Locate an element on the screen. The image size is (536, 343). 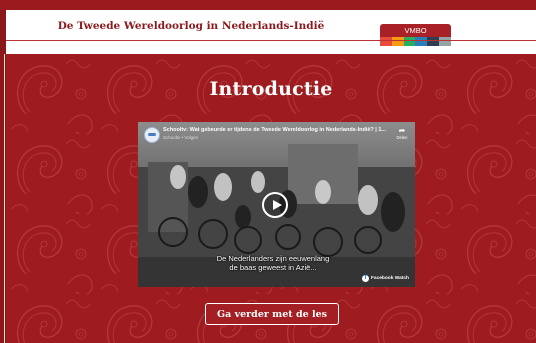
channel-avatar is located at coordinates (152, 135).